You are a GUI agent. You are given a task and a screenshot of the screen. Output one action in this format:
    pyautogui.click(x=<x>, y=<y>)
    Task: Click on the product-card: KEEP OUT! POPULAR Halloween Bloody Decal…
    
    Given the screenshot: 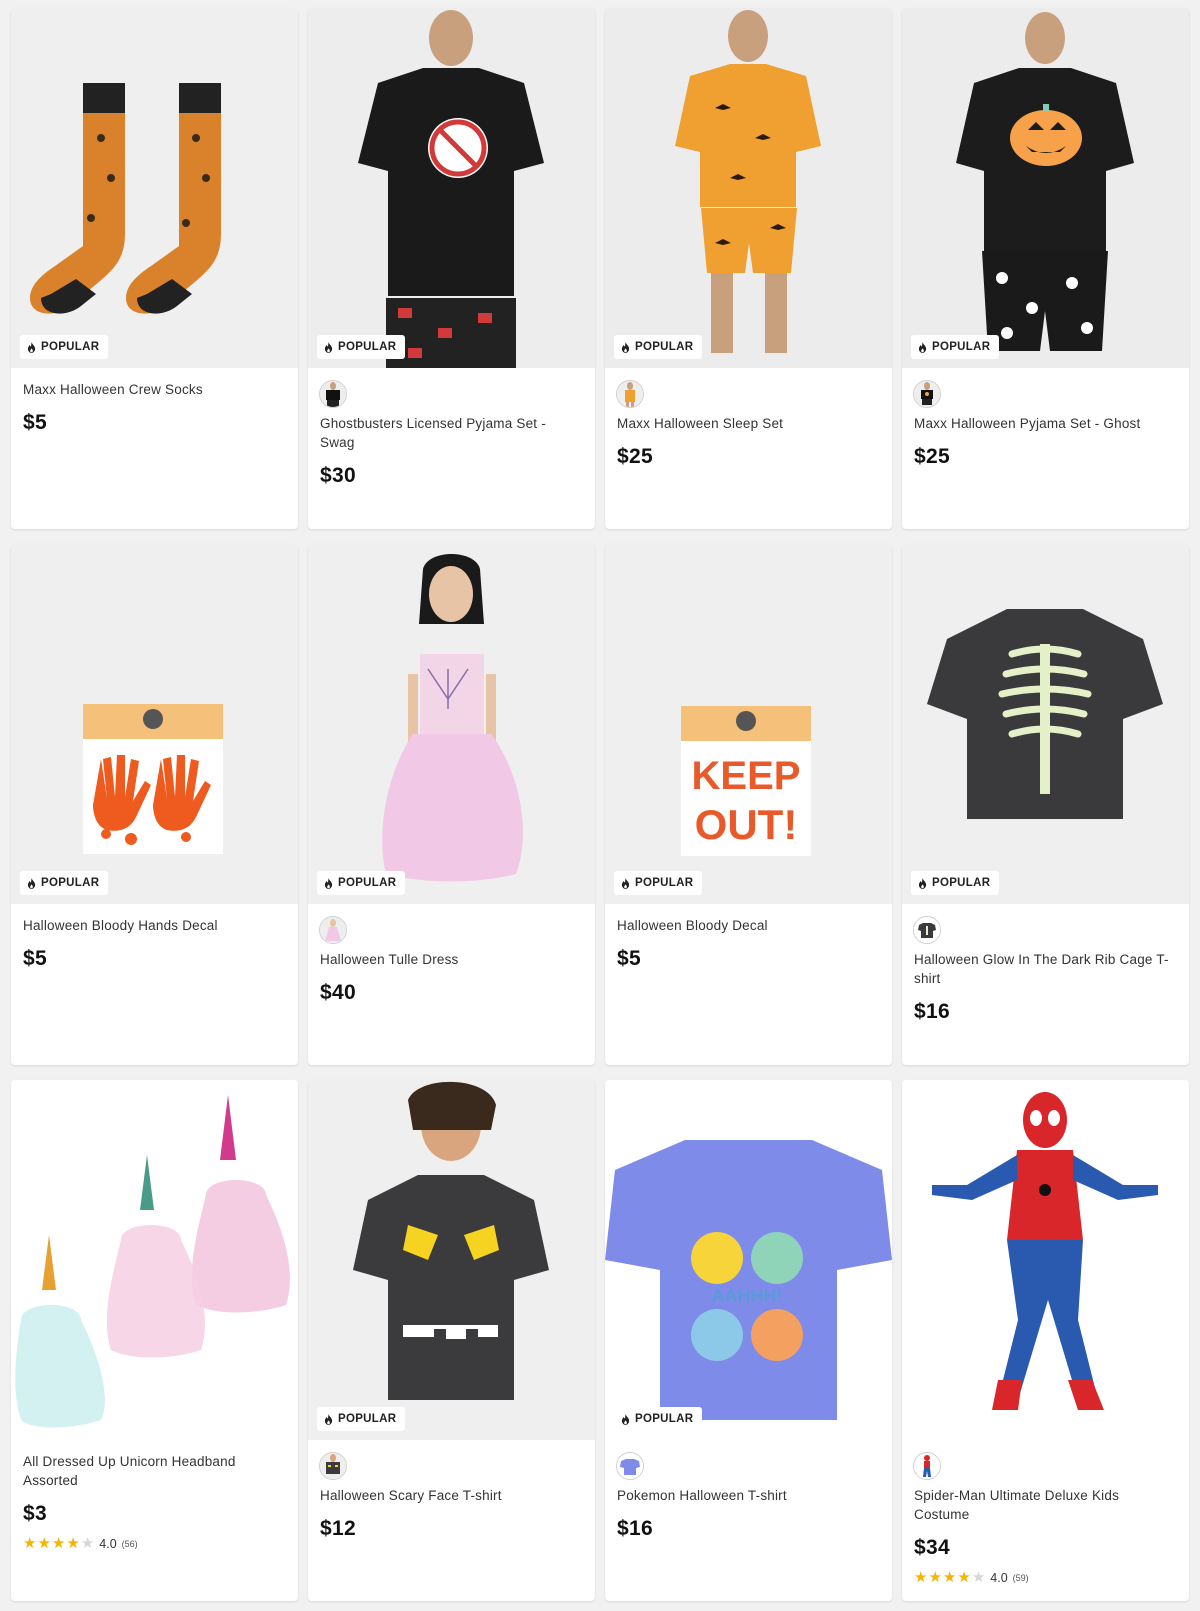 What is the action you would take?
    pyautogui.click(x=748, y=804)
    